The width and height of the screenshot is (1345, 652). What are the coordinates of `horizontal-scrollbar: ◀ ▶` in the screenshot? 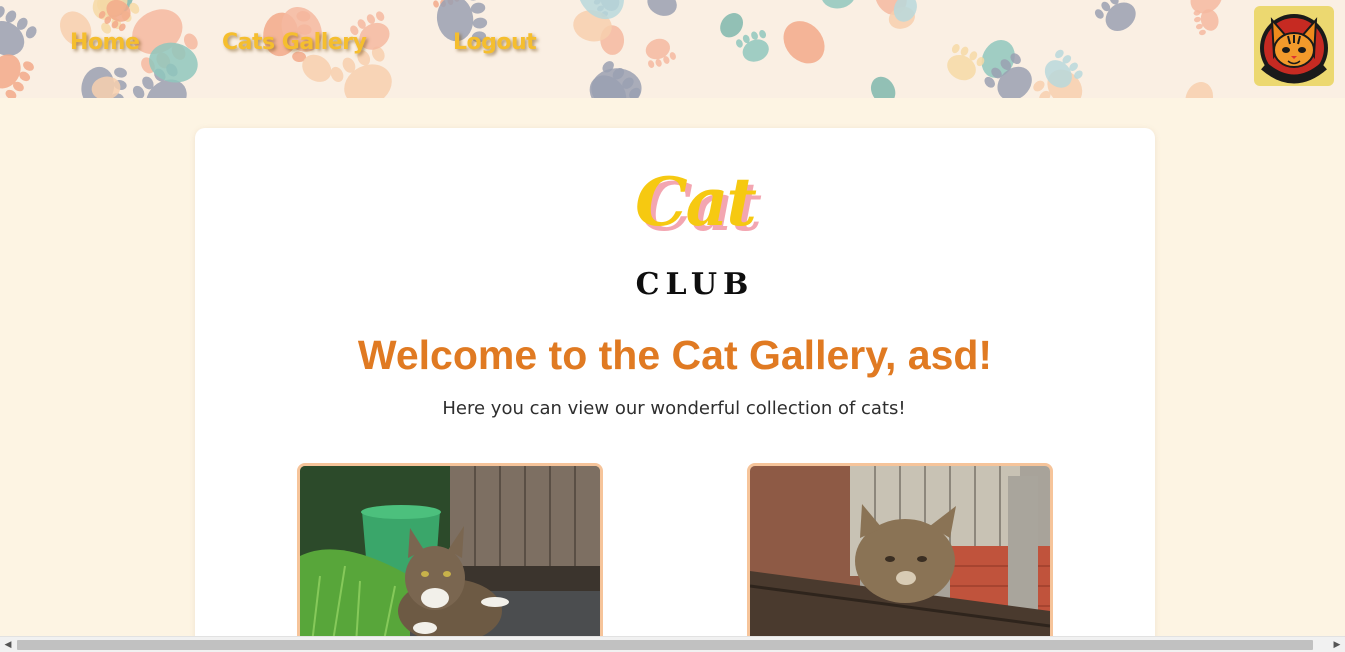 It's located at (672, 644).